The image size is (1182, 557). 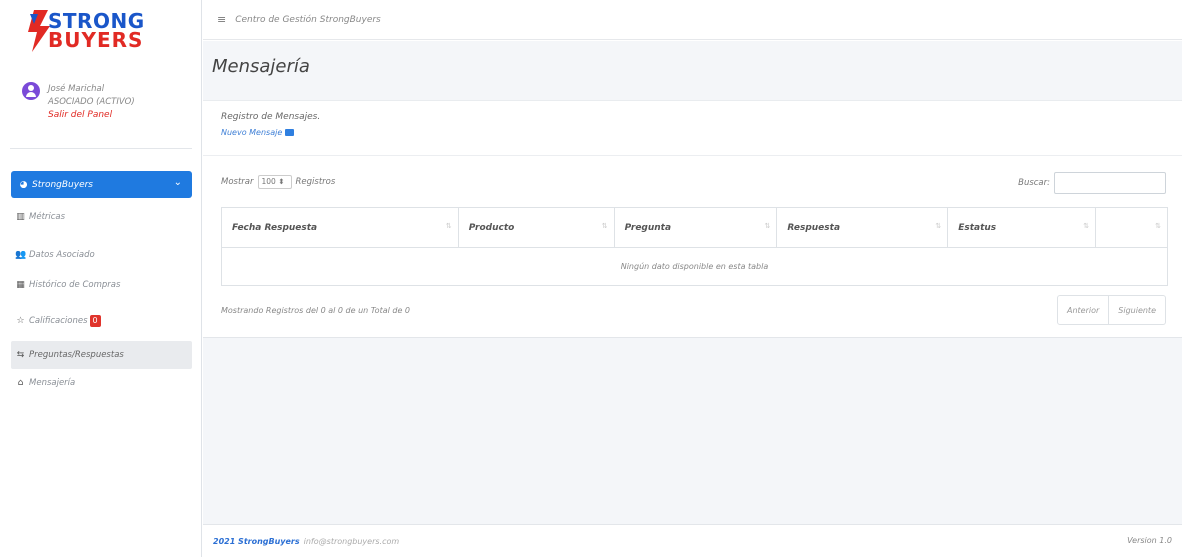 What do you see at coordinates (351, 541) in the screenshot?
I see `footer-email: info@strongbuyers.com` at bounding box center [351, 541].